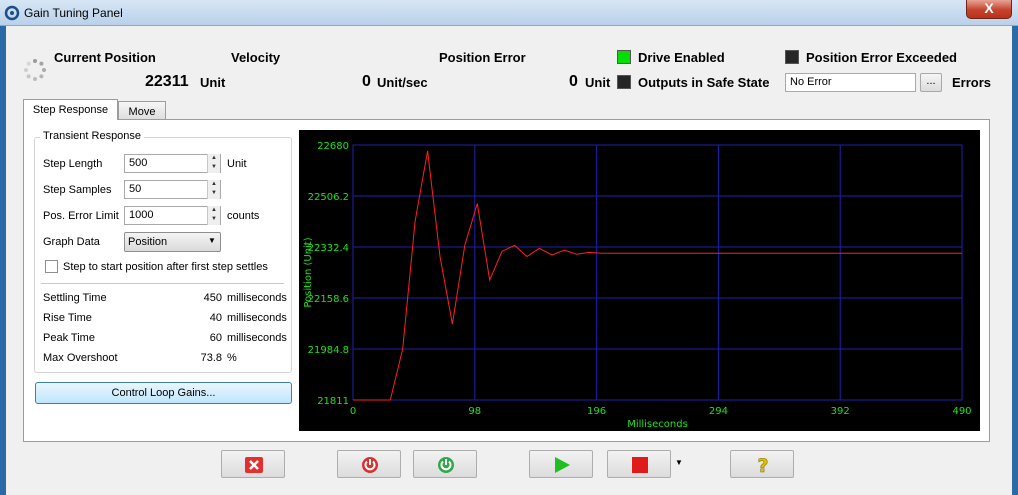 This screenshot has width=1018, height=495. I want to click on settling-time-label: Settling Time, so click(75, 298).